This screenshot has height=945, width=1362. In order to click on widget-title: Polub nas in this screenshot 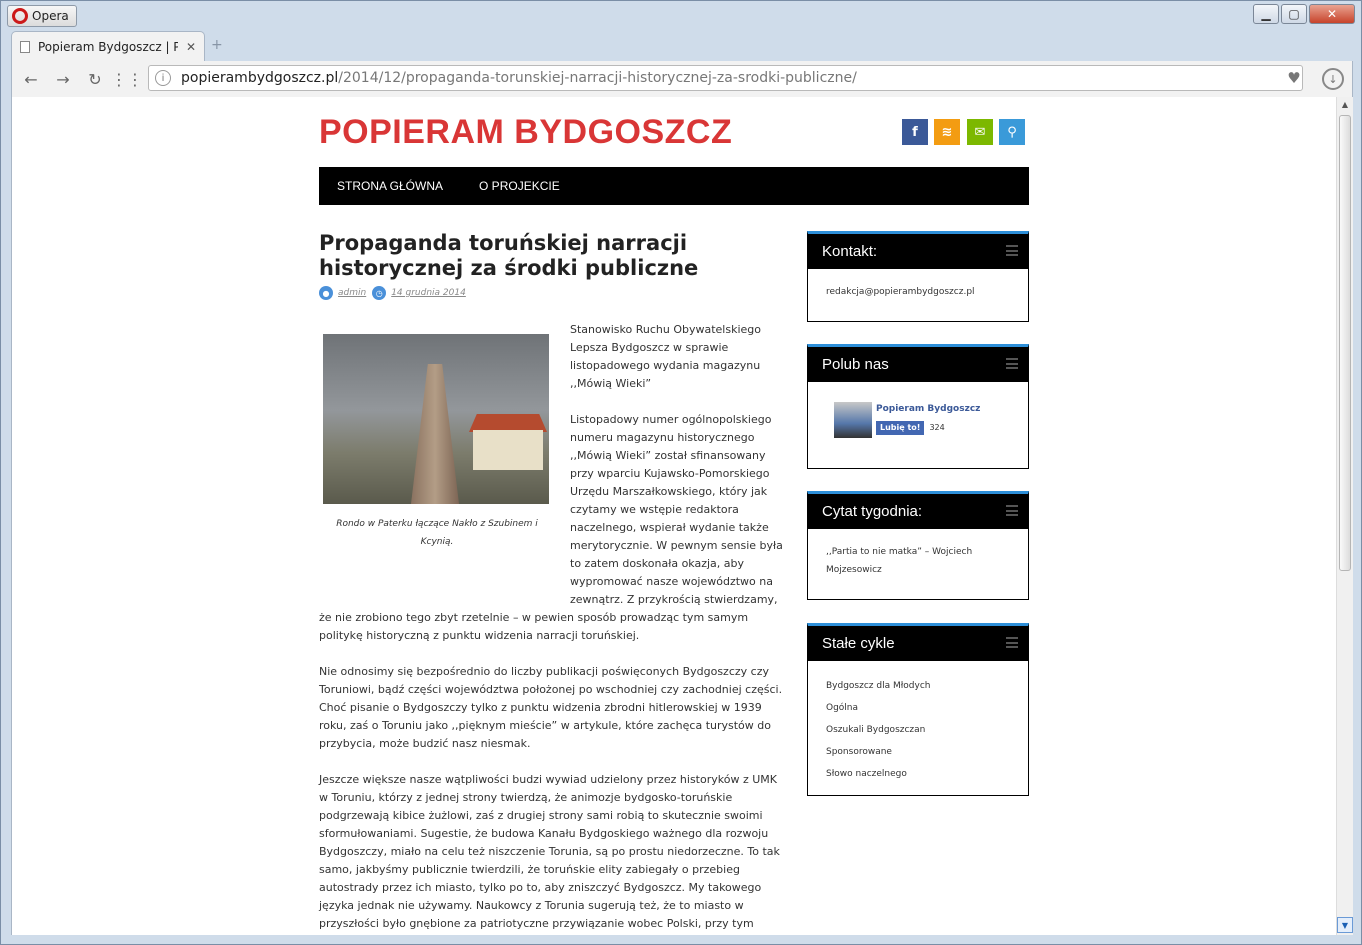, I will do `click(918, 364)`.